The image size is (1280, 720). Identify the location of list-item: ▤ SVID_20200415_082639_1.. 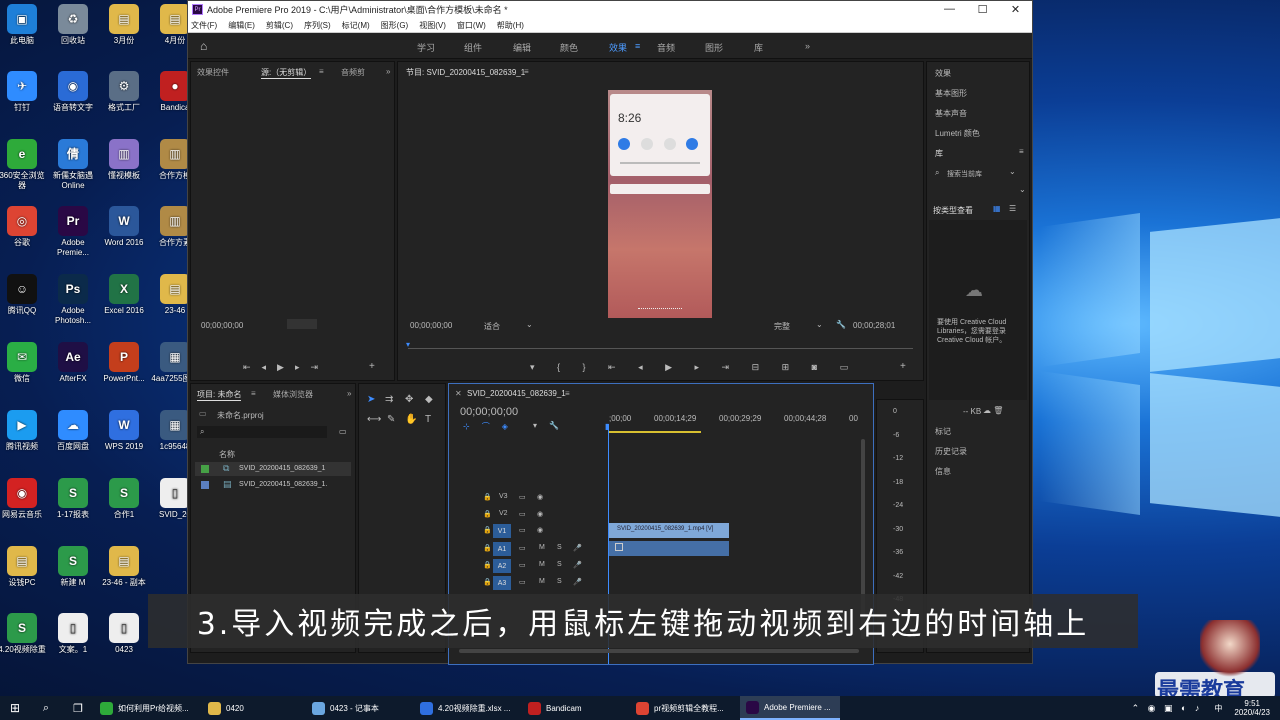
(273, 485).